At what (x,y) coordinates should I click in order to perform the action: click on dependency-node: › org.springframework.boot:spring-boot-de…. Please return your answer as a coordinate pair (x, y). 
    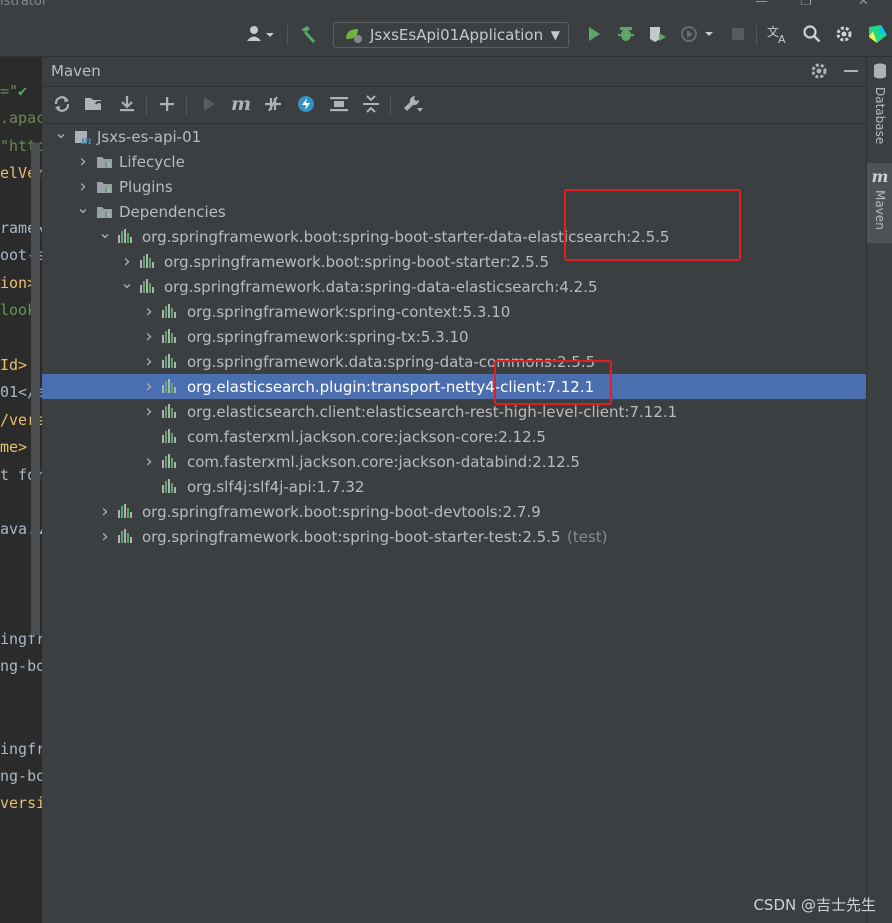
    Looking at the image, I should click on (454, 511).